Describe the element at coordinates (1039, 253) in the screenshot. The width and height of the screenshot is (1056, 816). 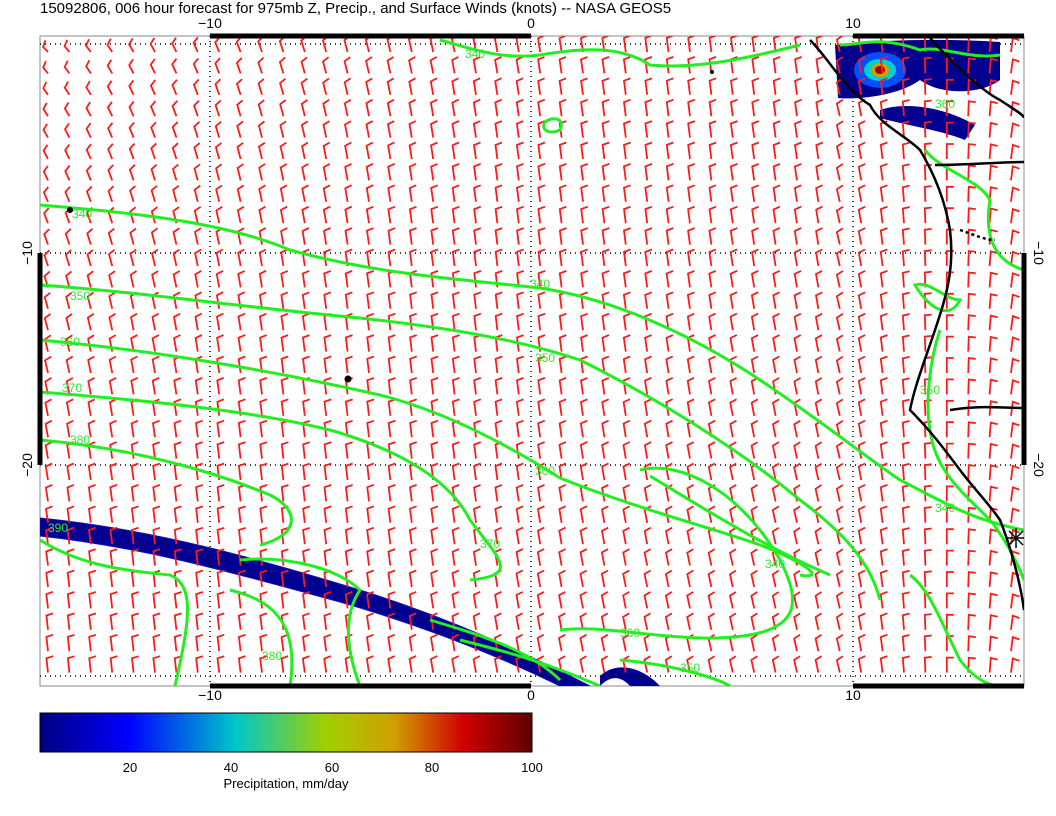
I see `right-tick-label: −10` at that location.